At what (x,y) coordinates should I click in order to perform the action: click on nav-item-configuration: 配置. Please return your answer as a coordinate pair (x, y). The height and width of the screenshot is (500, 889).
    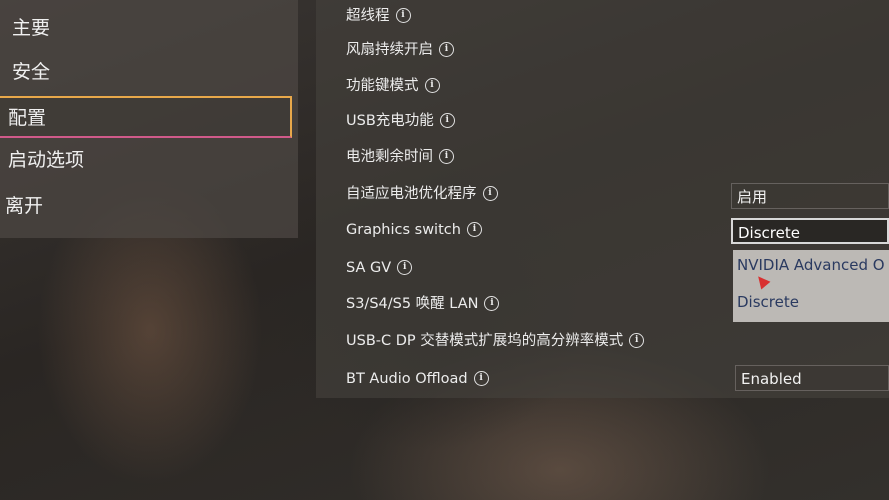
    Looking at the image, I should click on (146, 117).